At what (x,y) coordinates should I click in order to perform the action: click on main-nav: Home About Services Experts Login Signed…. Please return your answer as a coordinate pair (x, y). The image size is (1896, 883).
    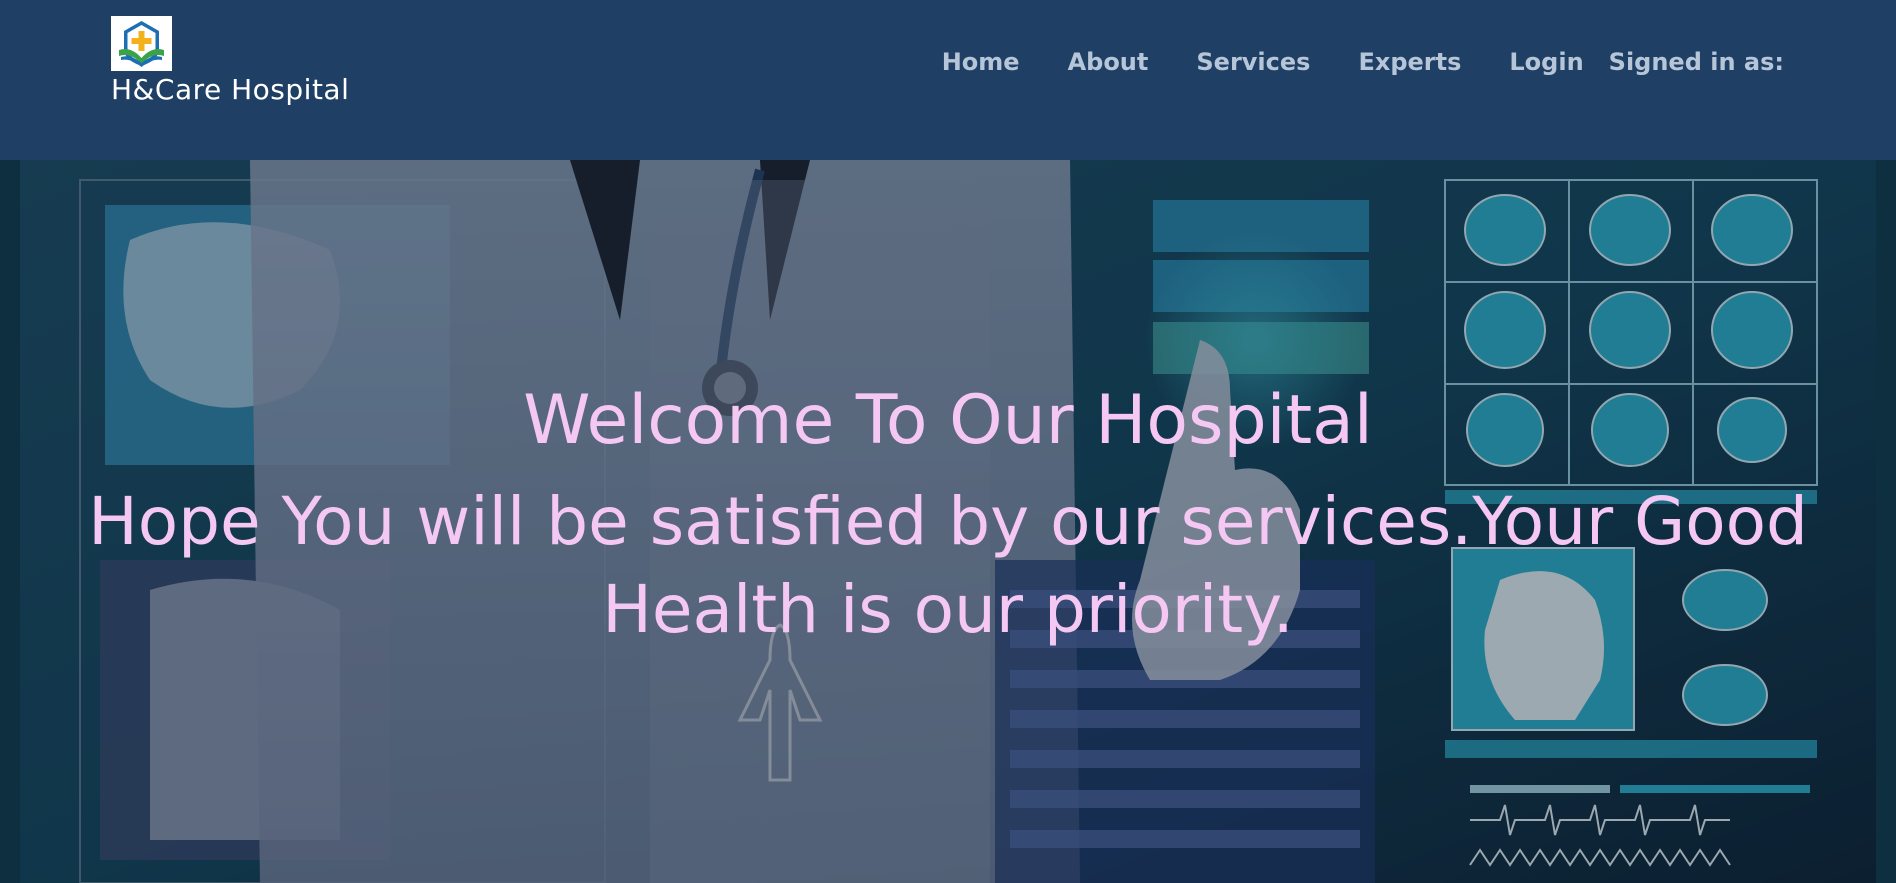
    Looking at the image, I should click on (1363, 62).